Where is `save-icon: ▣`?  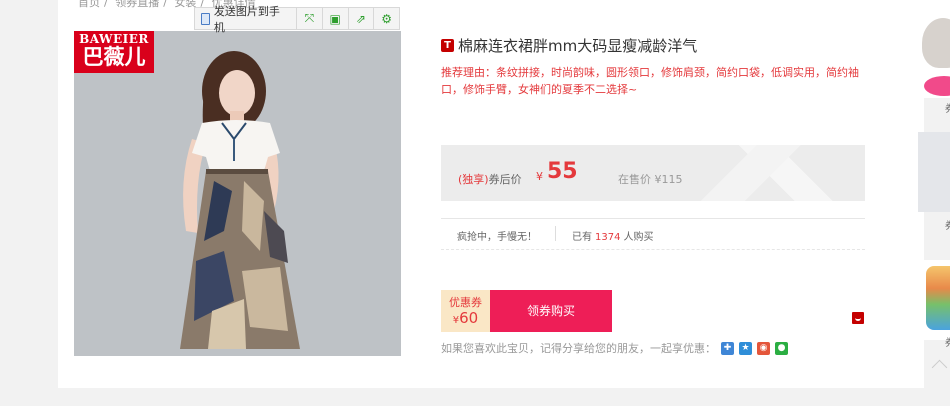
save-icon: ▣ is located at coordinates (335, 18).